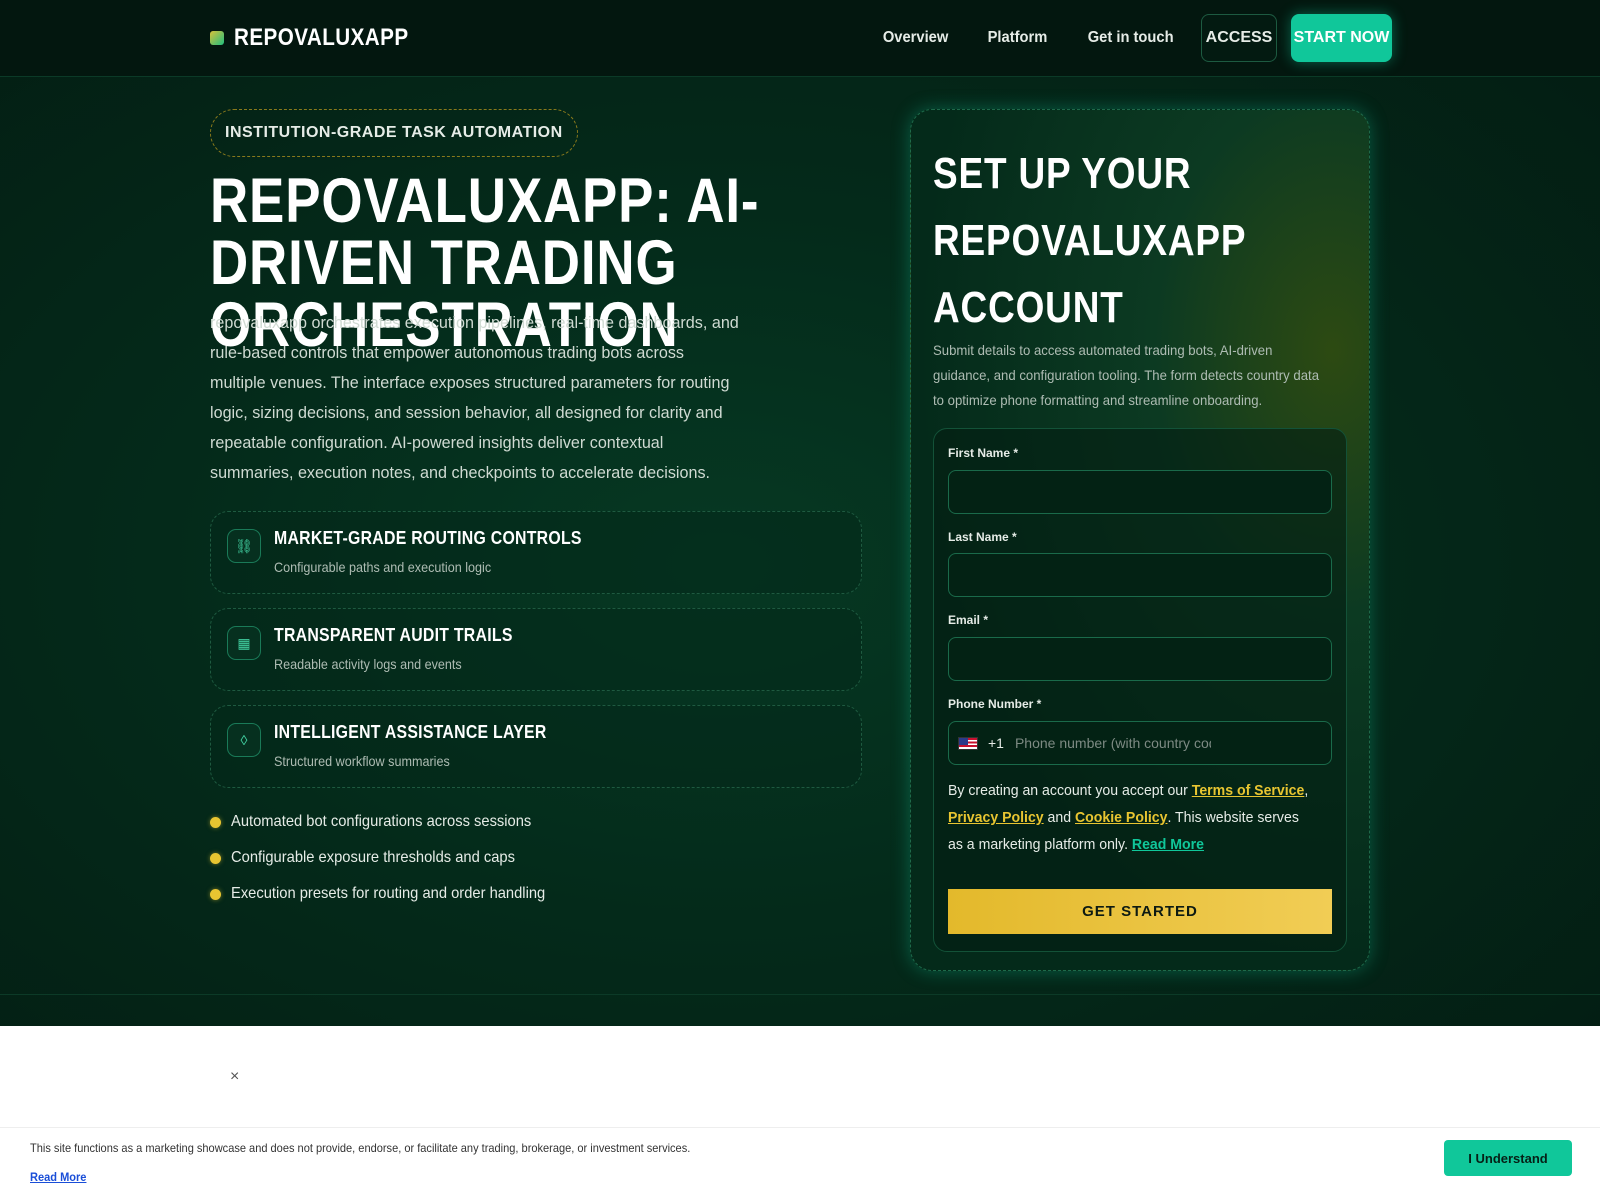 The height and width of the screenshot is (1200, 1600). What do you see at coordinates (1121, 817) in the screenshot?
I see `cookie-policy-link: Cookie Policy` at bounding box center [1121, 817].